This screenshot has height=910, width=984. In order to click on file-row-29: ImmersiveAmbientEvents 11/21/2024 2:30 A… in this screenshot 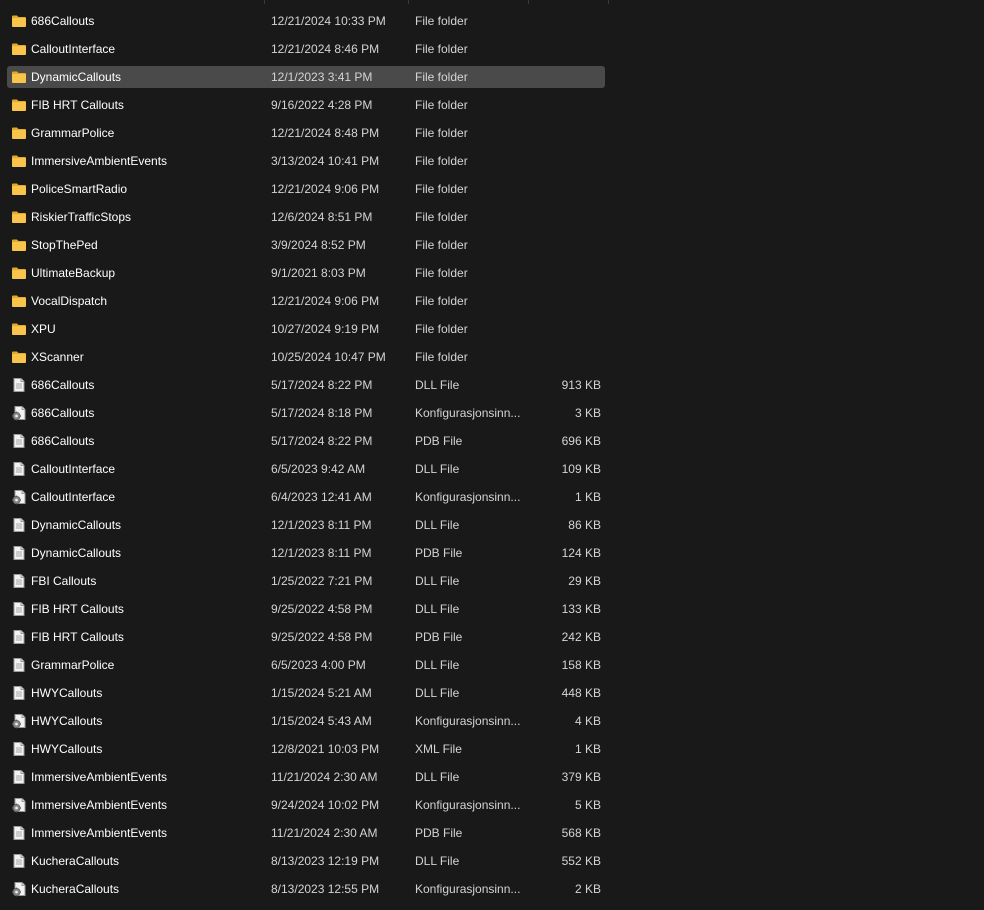, I will do `click(492, 833)`.